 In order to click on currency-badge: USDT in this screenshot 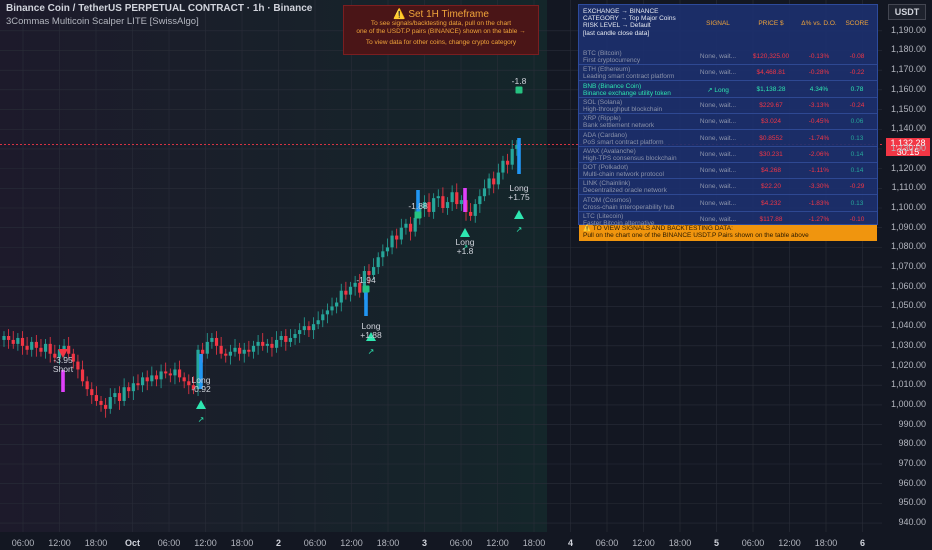, I will do `click(907, 12)`.